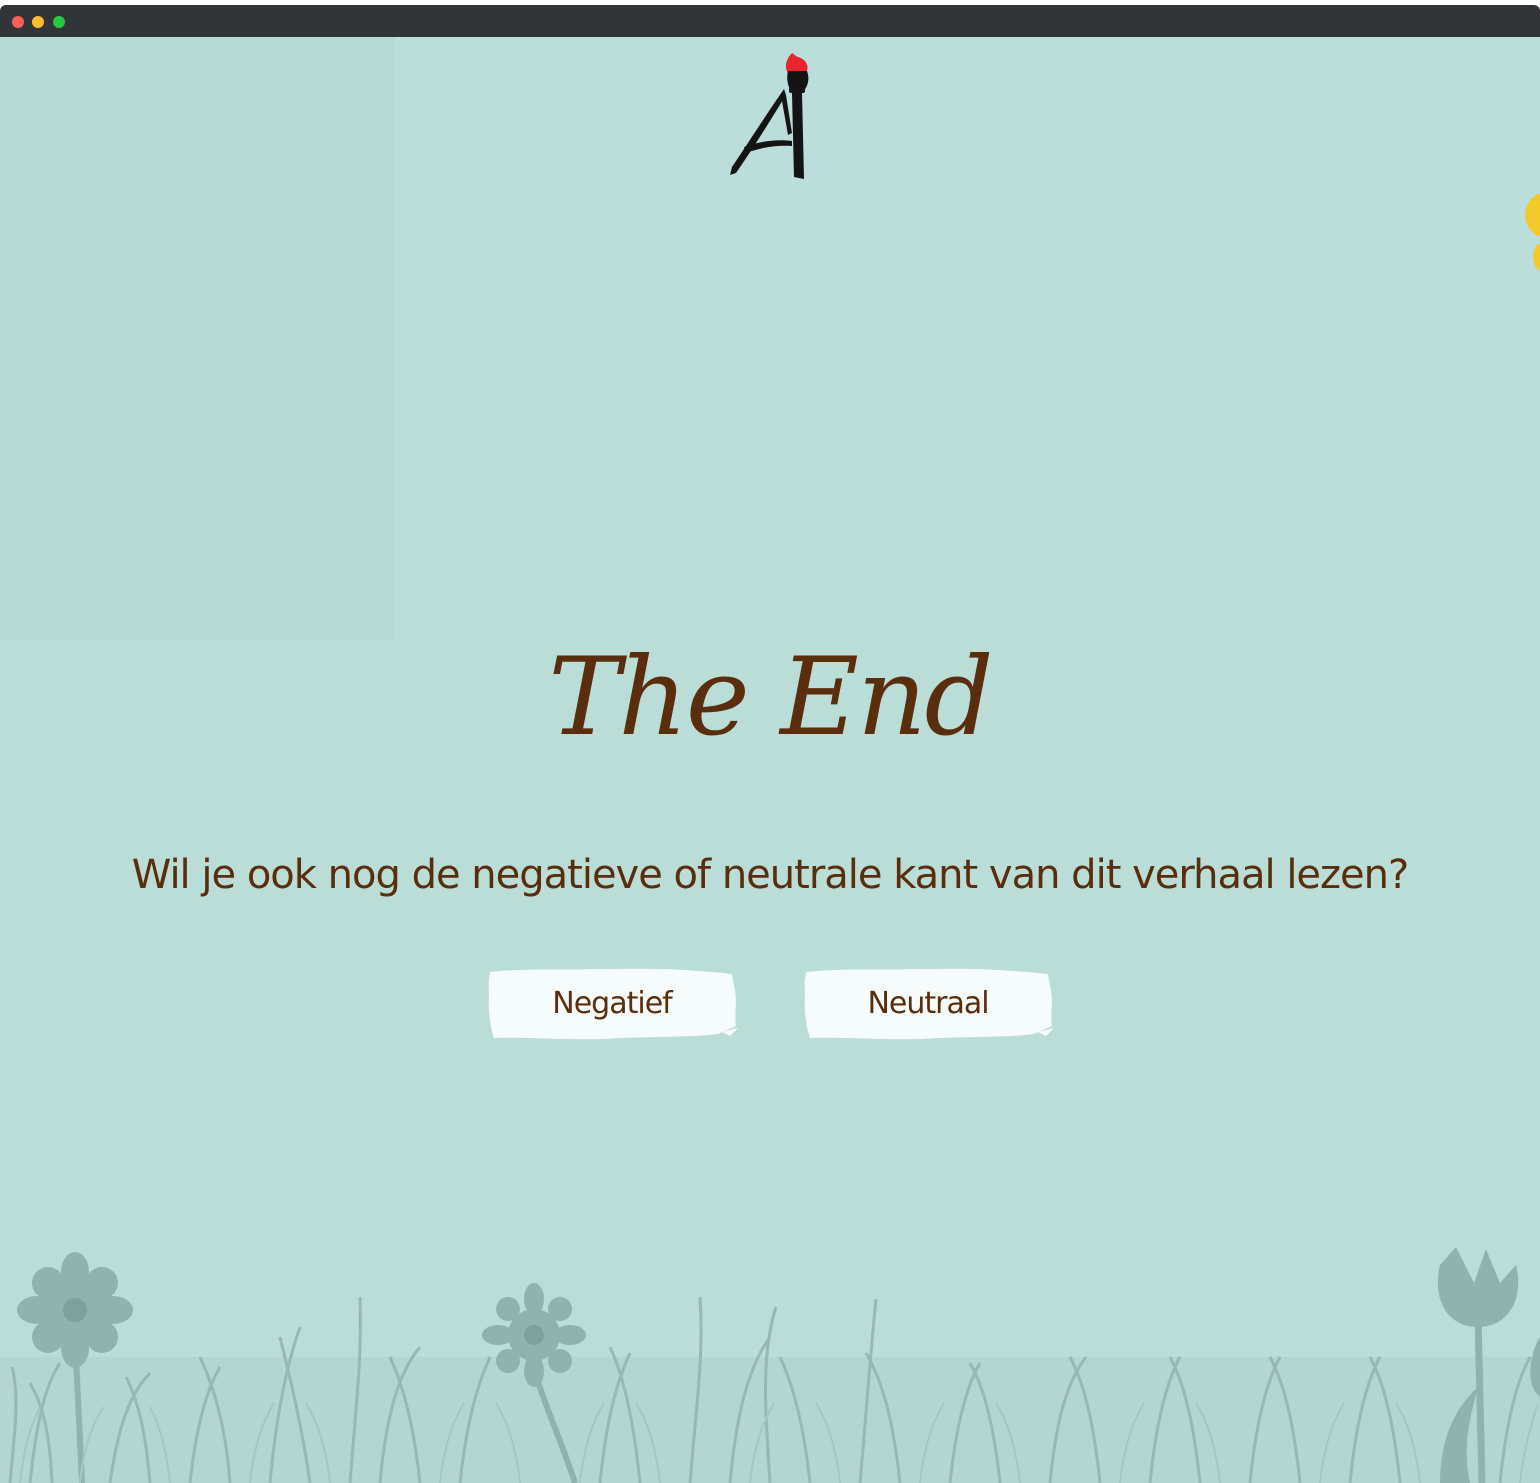  I want to click on close-window-button, so click(18, 22).